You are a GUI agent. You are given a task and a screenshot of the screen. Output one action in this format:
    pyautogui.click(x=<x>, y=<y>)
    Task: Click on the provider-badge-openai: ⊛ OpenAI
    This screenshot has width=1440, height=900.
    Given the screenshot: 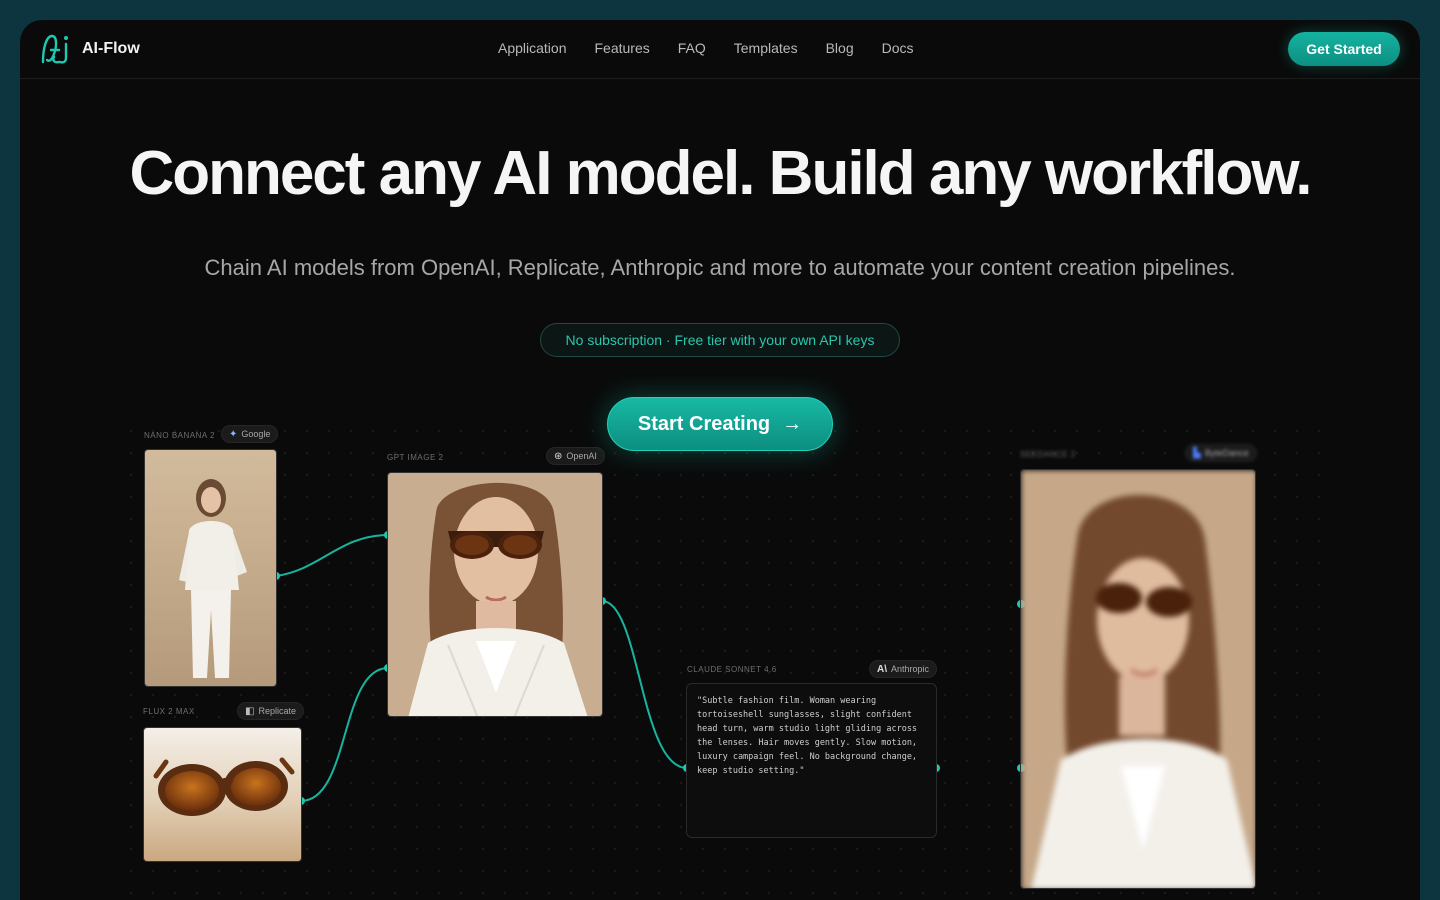 What is the action you would take?
    pyautogui.click(x=575, y=456)
    